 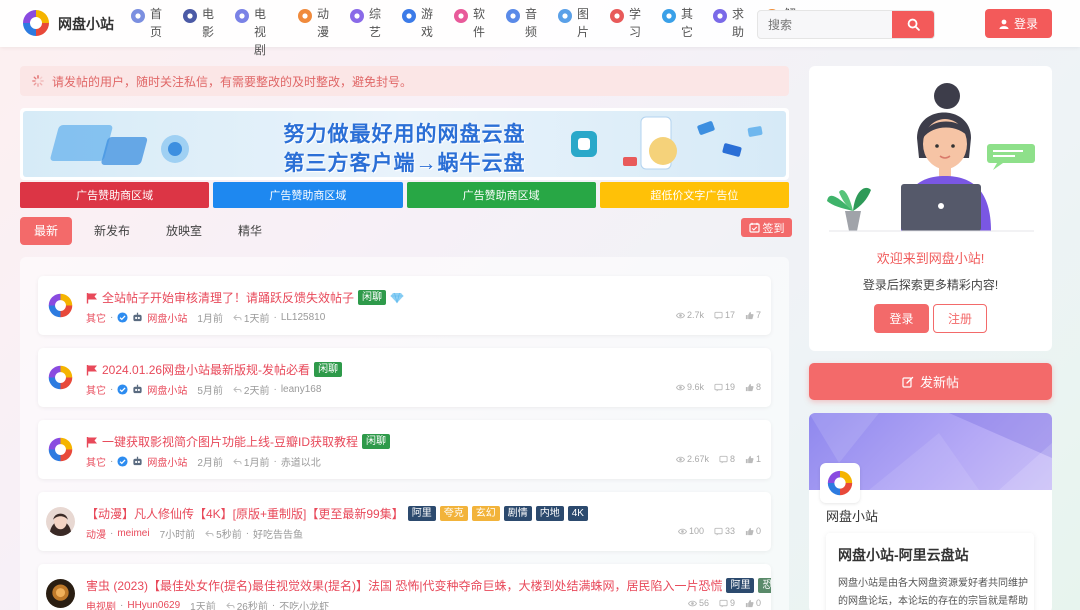 What do you see at coordinates (933, 592) in the screenshot?
I see `site-intro-text: 网盘小站是由各大网盘资源爱好者共同维护的网盘论坛，本论坛的存在的宗旨就是帮助` at bounding box center [933, 592].